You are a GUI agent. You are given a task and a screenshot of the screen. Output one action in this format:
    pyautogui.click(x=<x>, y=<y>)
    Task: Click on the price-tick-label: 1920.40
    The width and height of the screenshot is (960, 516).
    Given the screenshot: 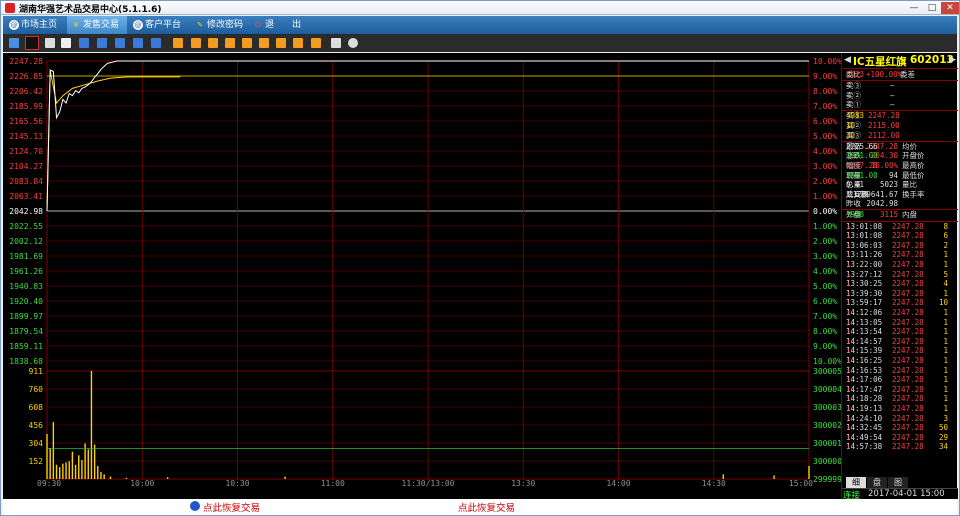 What is the action you would take?
    pyautogui.click(x=26, y=301)
    